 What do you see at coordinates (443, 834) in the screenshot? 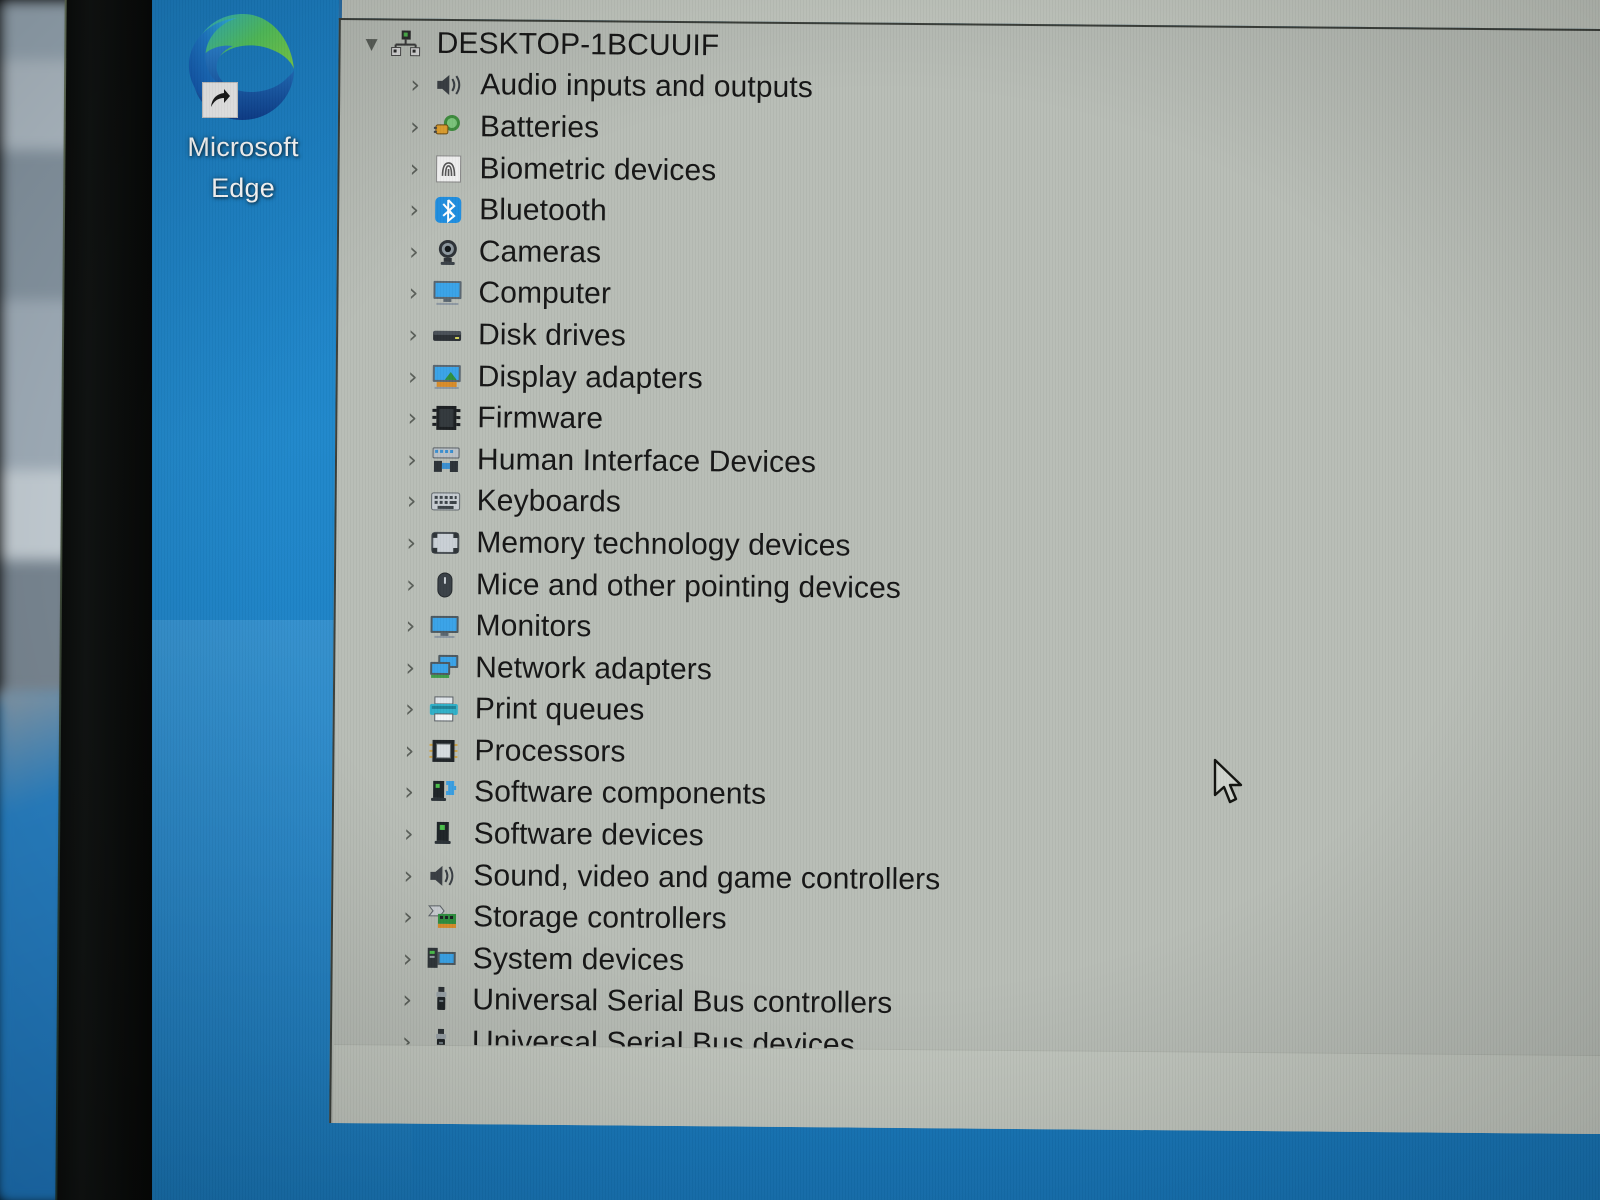
I see `software-device-icon` at bounding box center [443, 834].